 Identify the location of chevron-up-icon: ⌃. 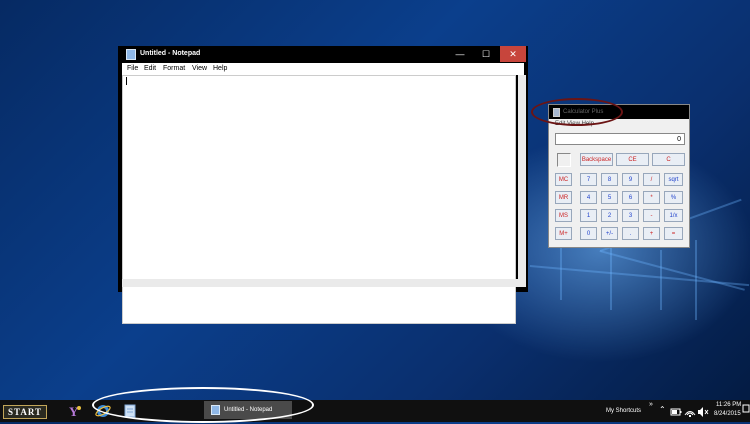
(662, 409).